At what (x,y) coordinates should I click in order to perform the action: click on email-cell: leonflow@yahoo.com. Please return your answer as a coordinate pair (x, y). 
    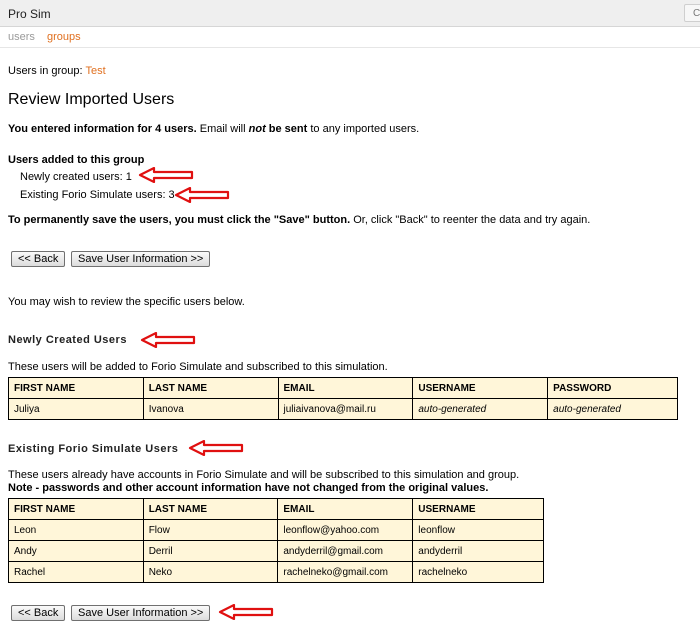
    Looking at the image, I should click on (345, 530).